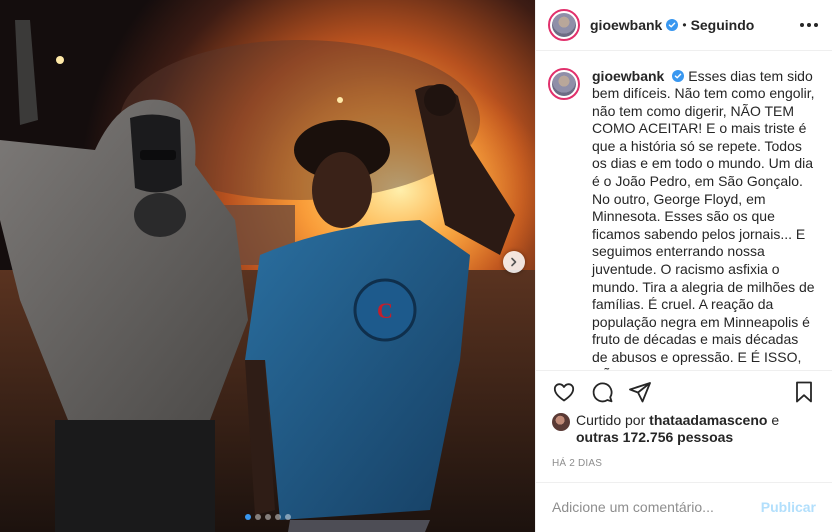 This screenshot has width=832, height=532. I want to click on likes-others-link: outras 172.756 pessoas, so click(654, 437).